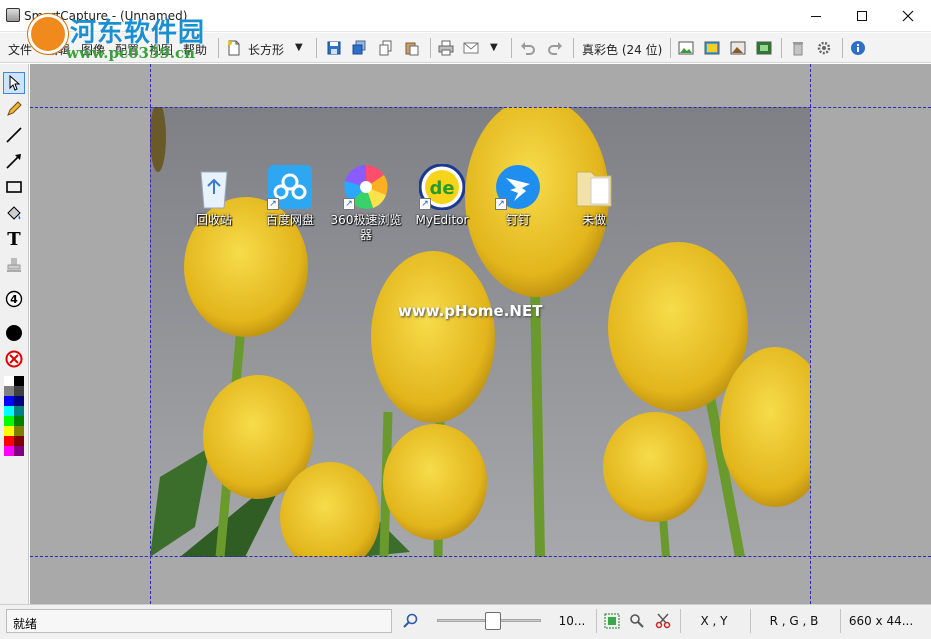  What do you see at coordinates (637, 621) in the screenshot?
I see `crop-tool-button` at bounding box center [637, 621].